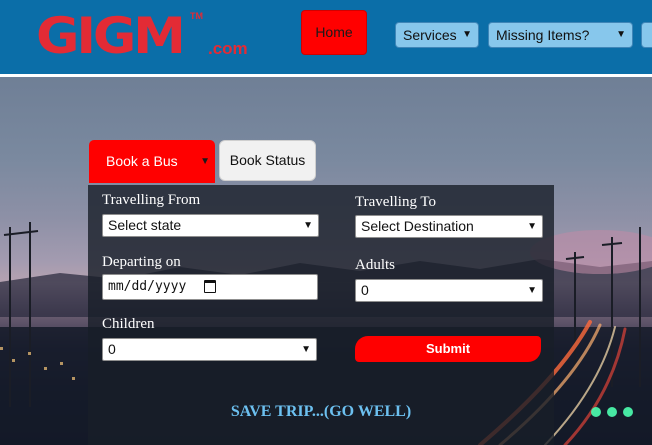  I want to click on nav-services-dropdown: Services ▼, so click(437, 35).